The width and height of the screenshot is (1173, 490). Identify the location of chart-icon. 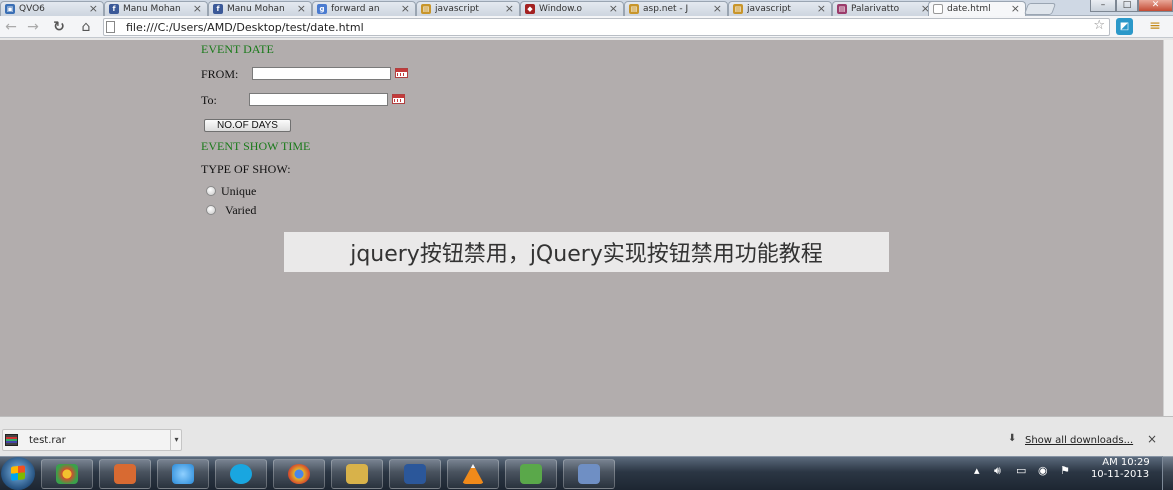
(531, 474).